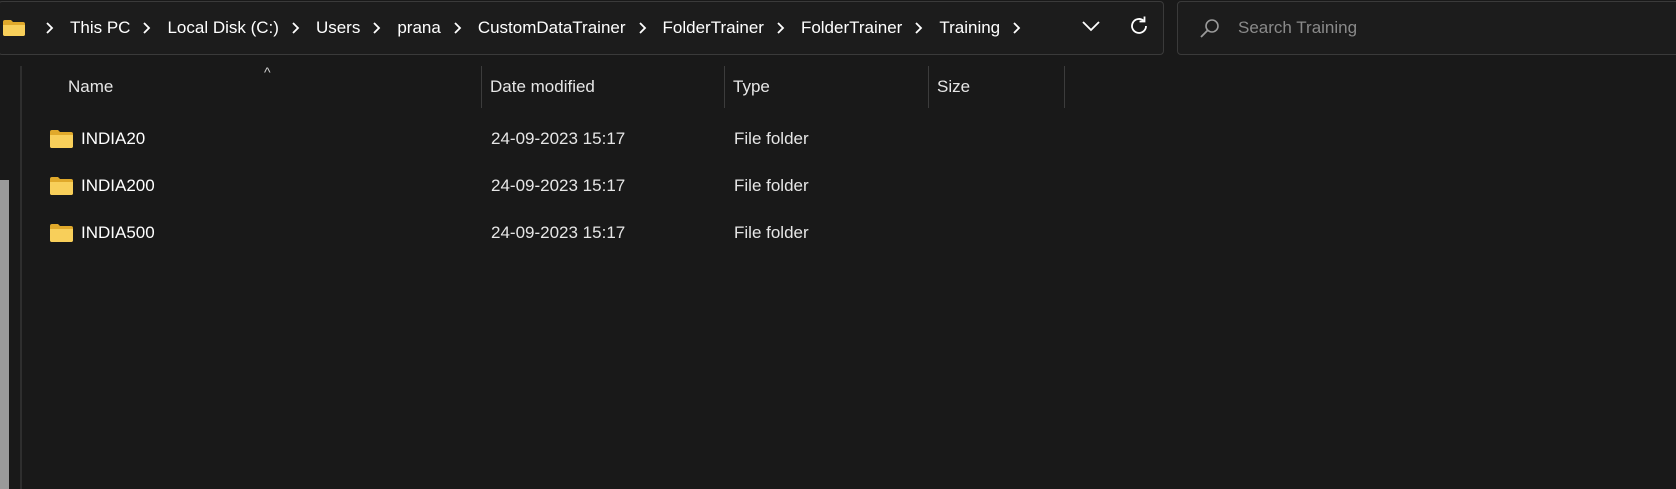  What do you see at coordinates (418, 28) in the screenshot?
I see `breadcrumb-item-prana: prana` at bounding box center [418, 28].